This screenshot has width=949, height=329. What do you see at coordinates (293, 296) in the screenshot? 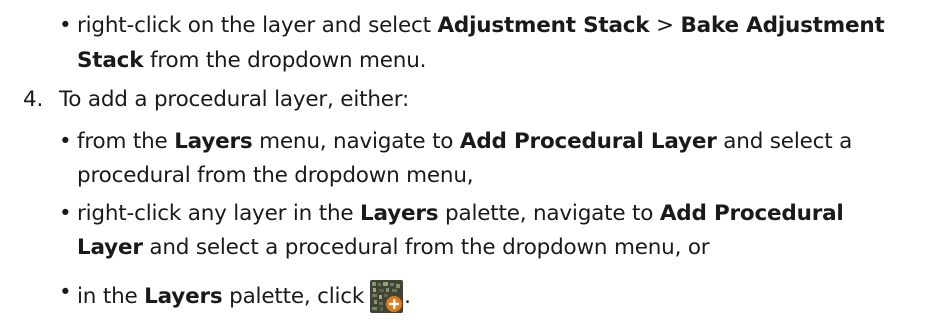
I see `text-run: palette, click` at bounding box center [293, 296].